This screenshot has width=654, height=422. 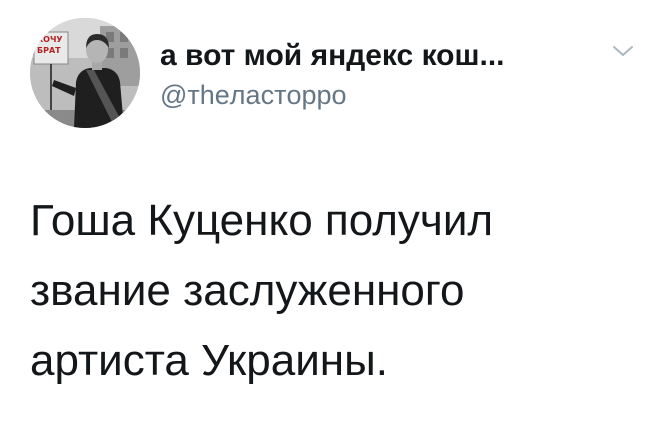 I want to click on author-handle: @тheластoppo, so click(x=253, y=95).